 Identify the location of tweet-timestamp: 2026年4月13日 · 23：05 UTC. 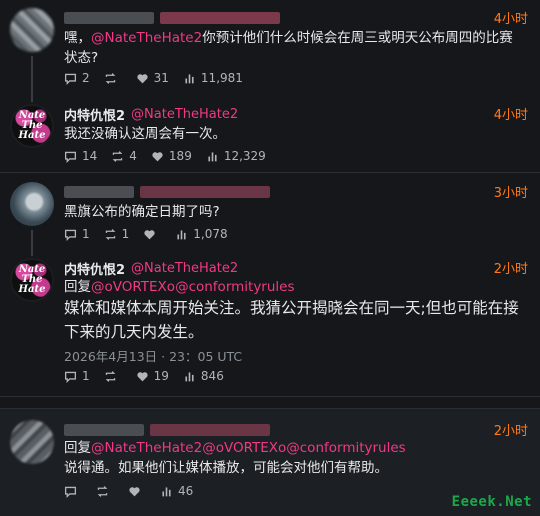
(153, 355).